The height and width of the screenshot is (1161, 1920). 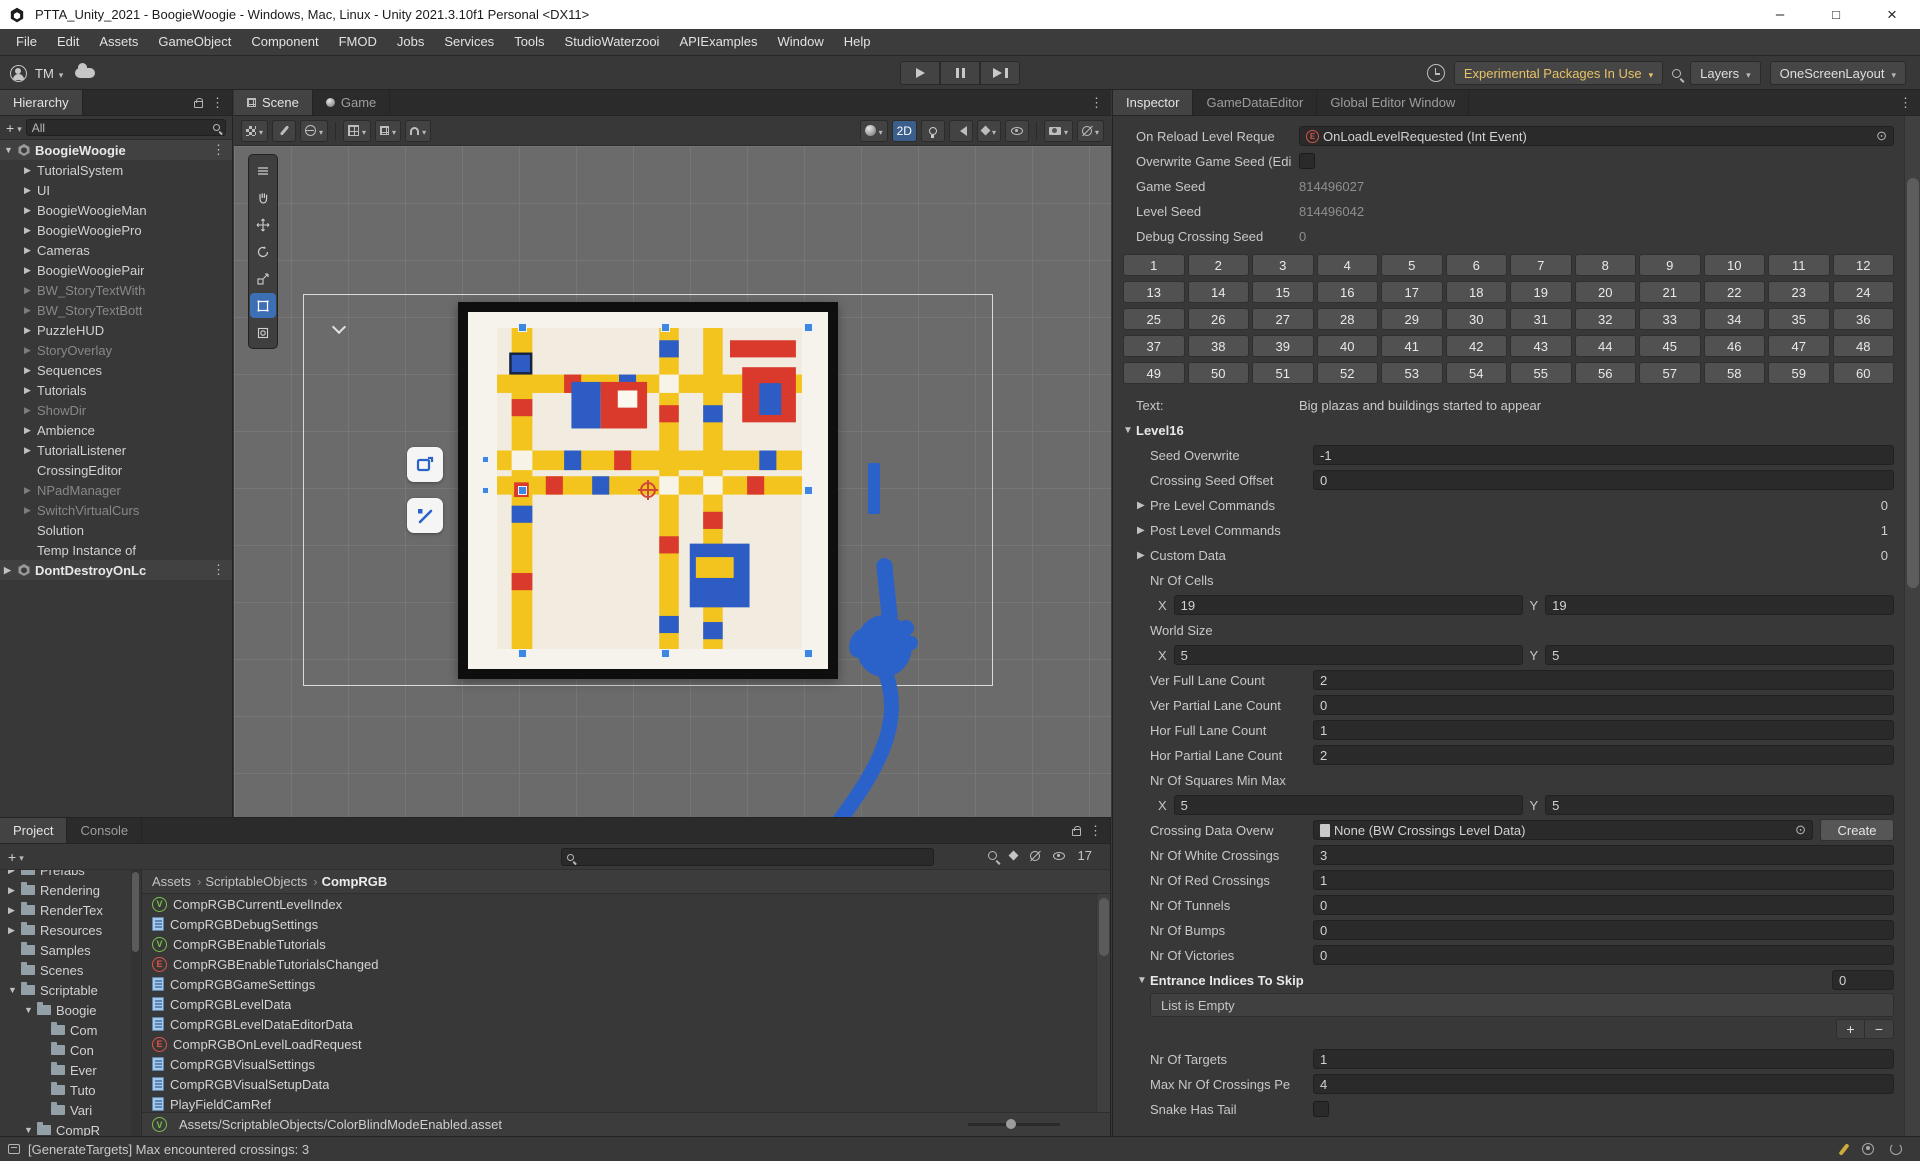 What do you see at coordinates (1347, 319) in the screenshot?
I see `level-button: 28` at bounding box center [1347, 319].